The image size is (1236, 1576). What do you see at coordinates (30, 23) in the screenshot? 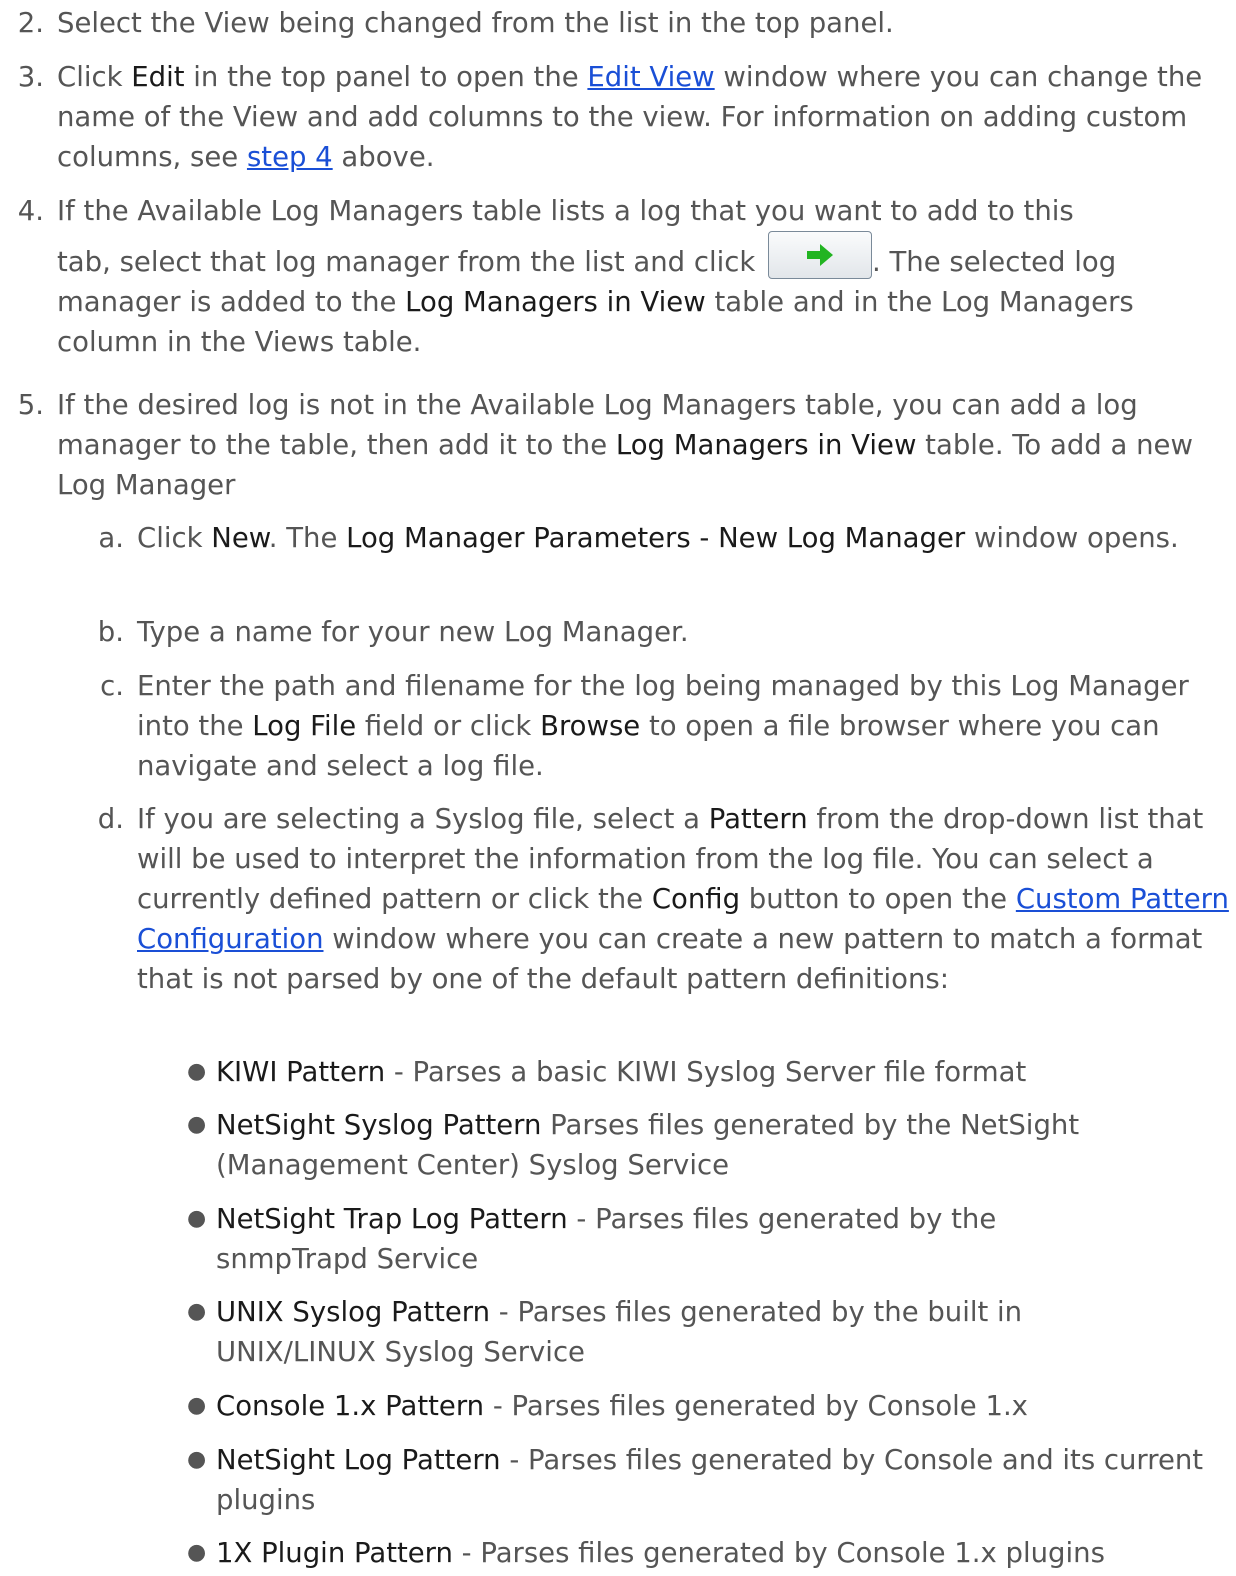
I see `step-number: 2.` at bounding box center [30, 23].